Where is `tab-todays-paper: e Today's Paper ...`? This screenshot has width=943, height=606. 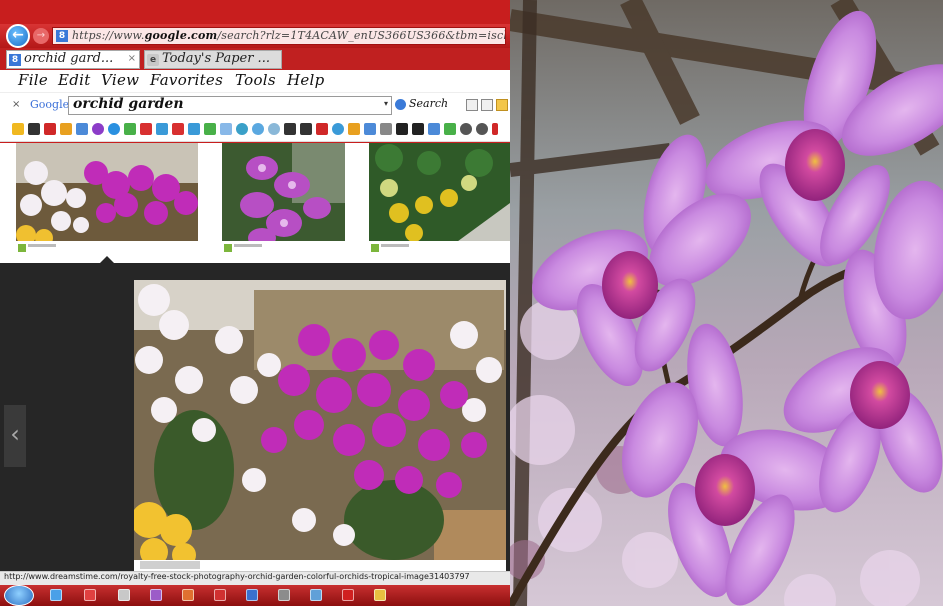 tab-todays-paper: e Today's Paper ... is located at coordinates (213, 59).